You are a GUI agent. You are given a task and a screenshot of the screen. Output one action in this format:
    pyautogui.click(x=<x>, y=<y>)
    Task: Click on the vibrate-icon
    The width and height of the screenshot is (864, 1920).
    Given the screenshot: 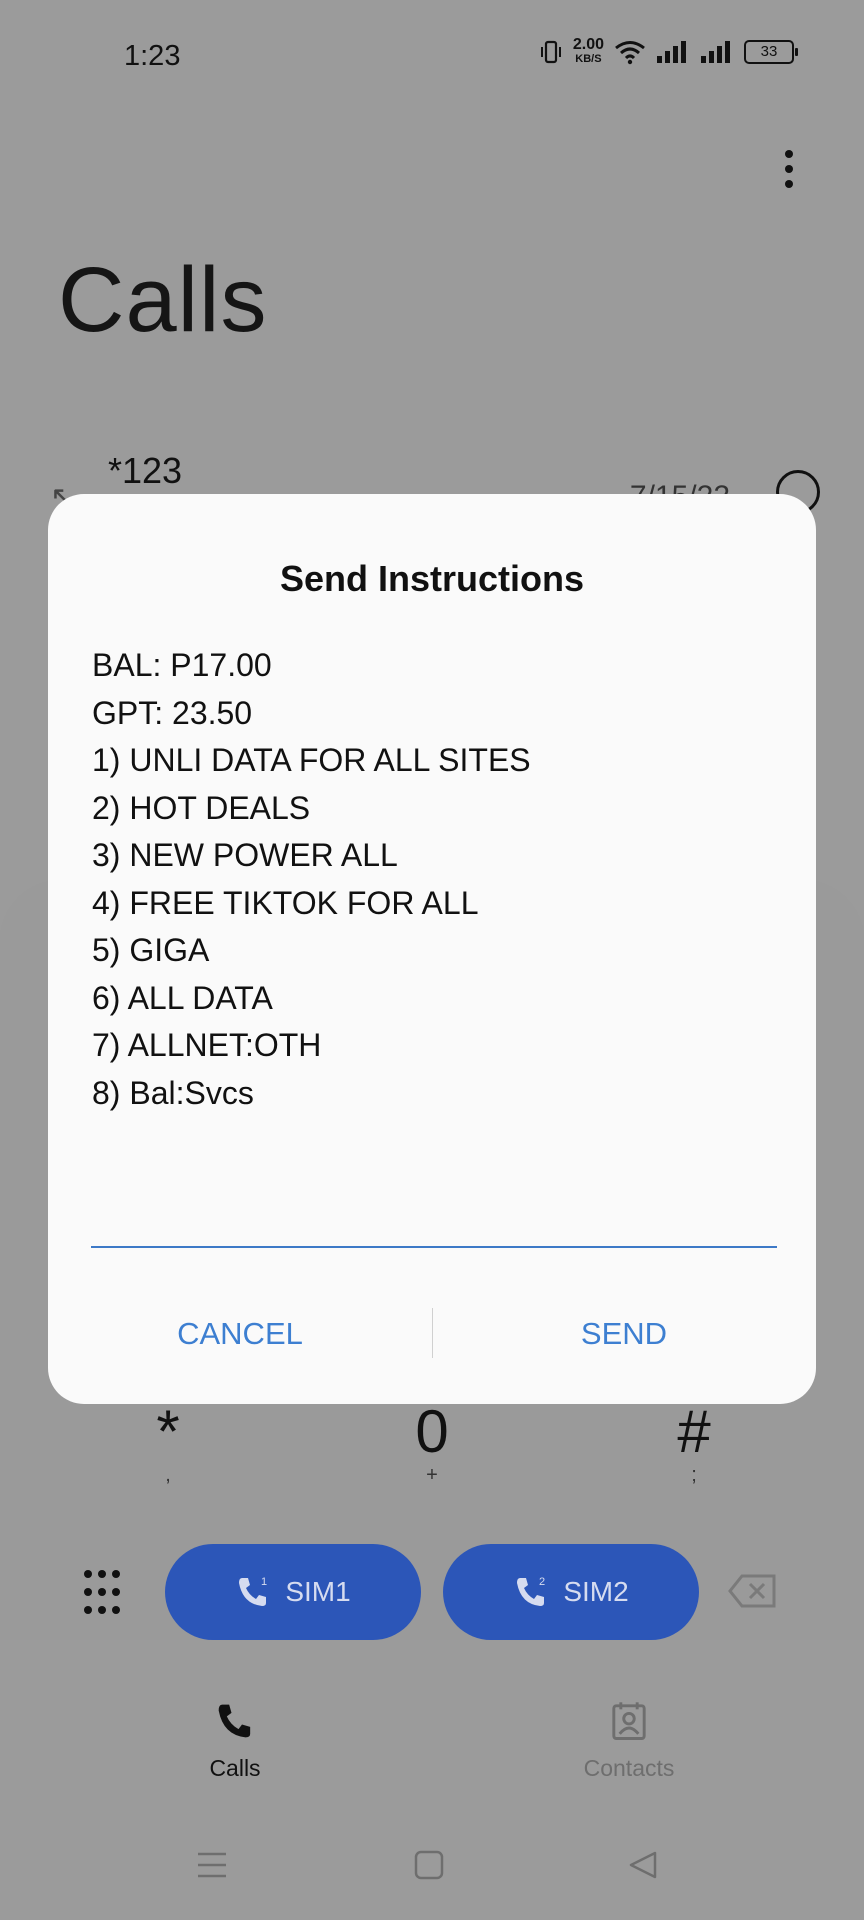 What is the action you would take?
    pyautogui.click(x=550, y=52)
    